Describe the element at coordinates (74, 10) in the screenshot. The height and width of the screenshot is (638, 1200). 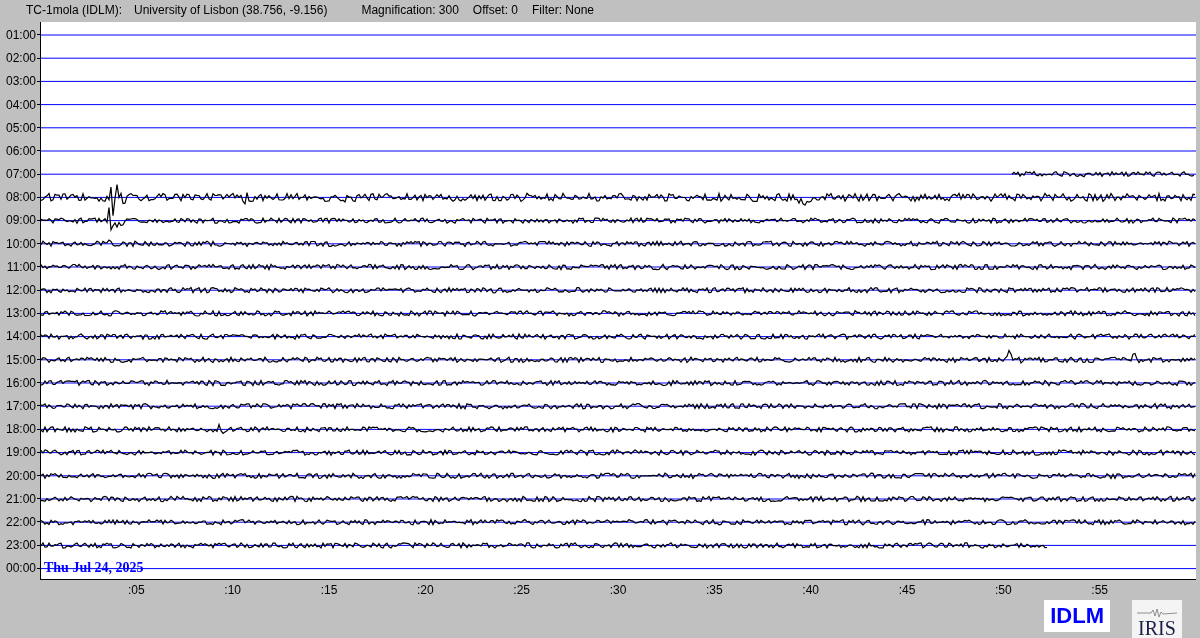
I see `station-name: TC-1mola (IDLM):` at that location.